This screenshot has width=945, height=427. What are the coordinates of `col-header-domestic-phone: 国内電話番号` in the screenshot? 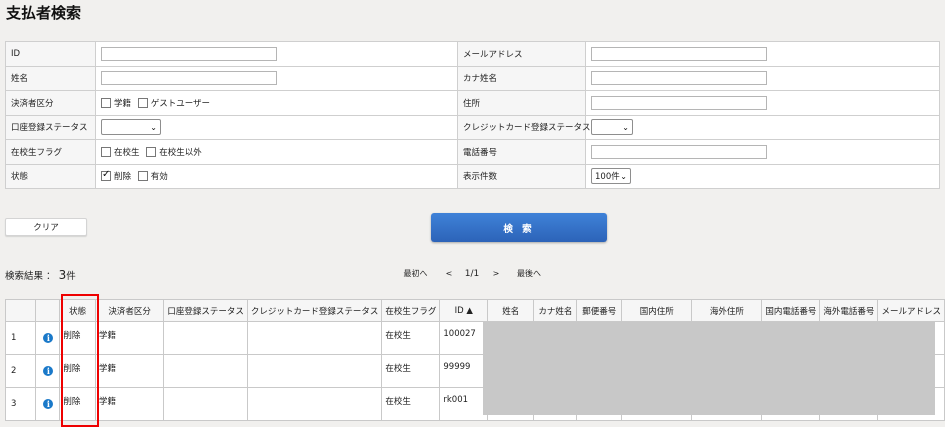 It's located at (791, 310).